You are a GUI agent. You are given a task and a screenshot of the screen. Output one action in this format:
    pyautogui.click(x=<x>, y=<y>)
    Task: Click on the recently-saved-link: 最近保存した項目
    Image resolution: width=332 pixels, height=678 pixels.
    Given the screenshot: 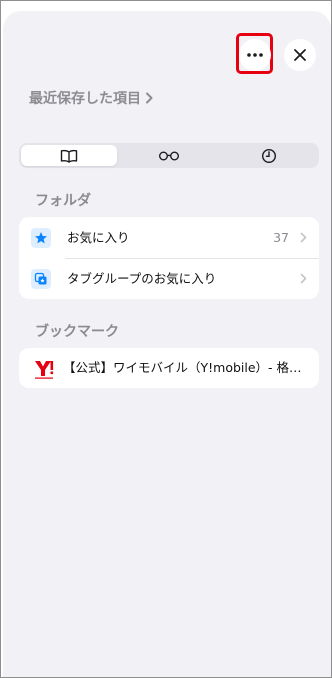 What is the action you would take?
    pyautogui.click(x=91, y=98)
    